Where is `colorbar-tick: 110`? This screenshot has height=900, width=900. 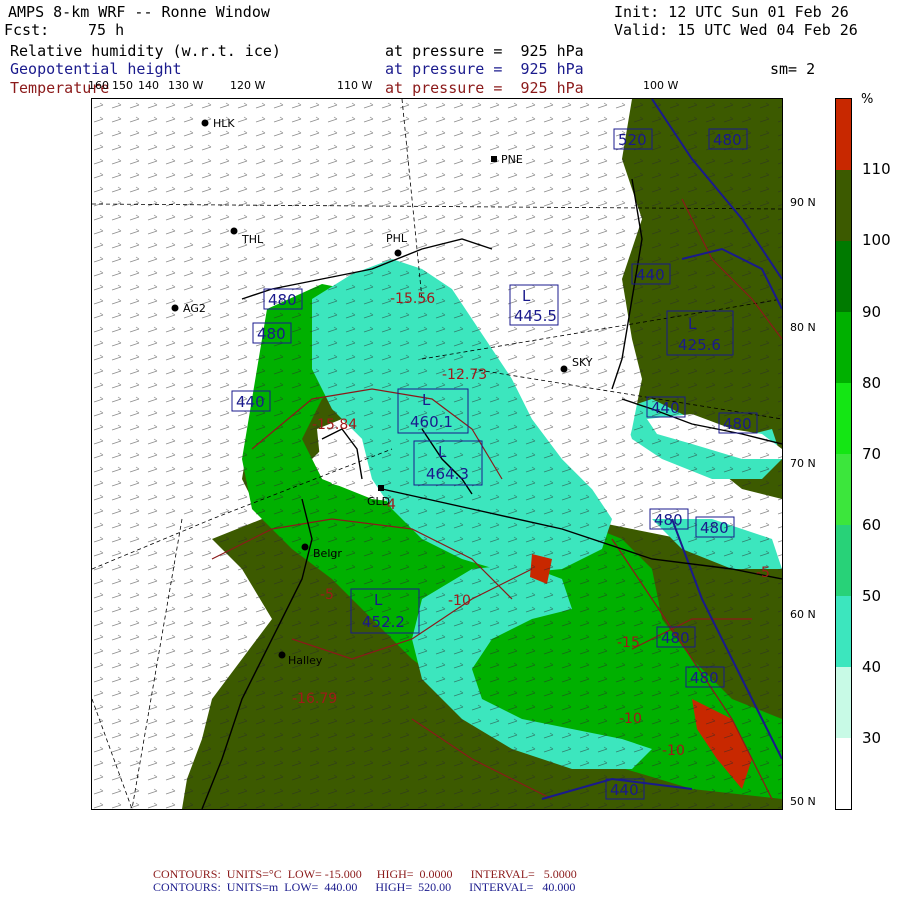 colorbar-tick: 110 is located at coordinates (876, 169).